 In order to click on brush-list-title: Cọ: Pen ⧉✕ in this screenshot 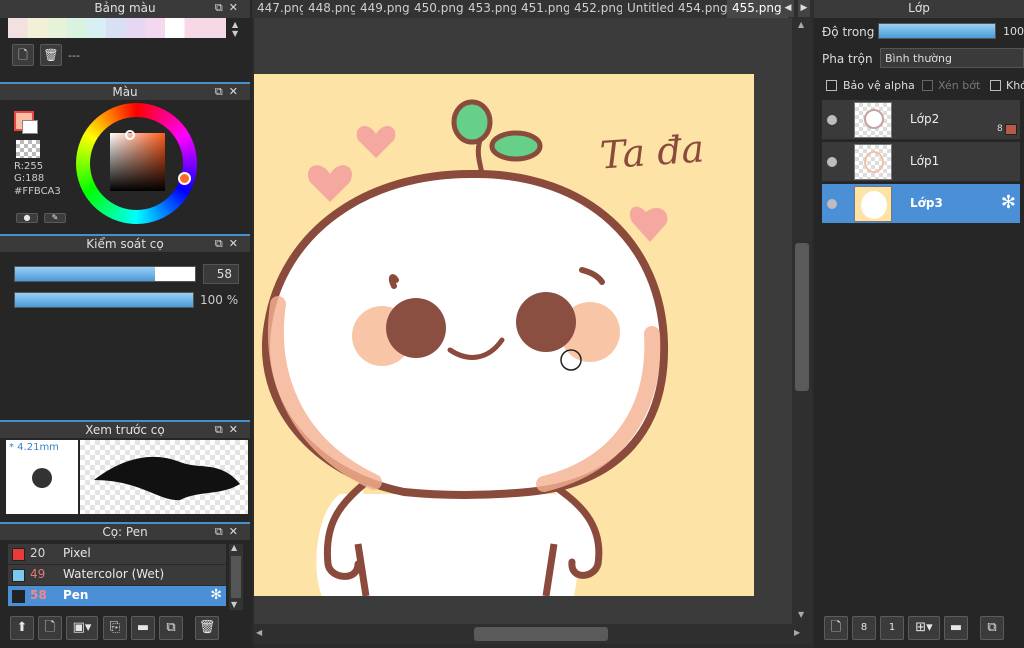, I will do `click(125, 531)`.